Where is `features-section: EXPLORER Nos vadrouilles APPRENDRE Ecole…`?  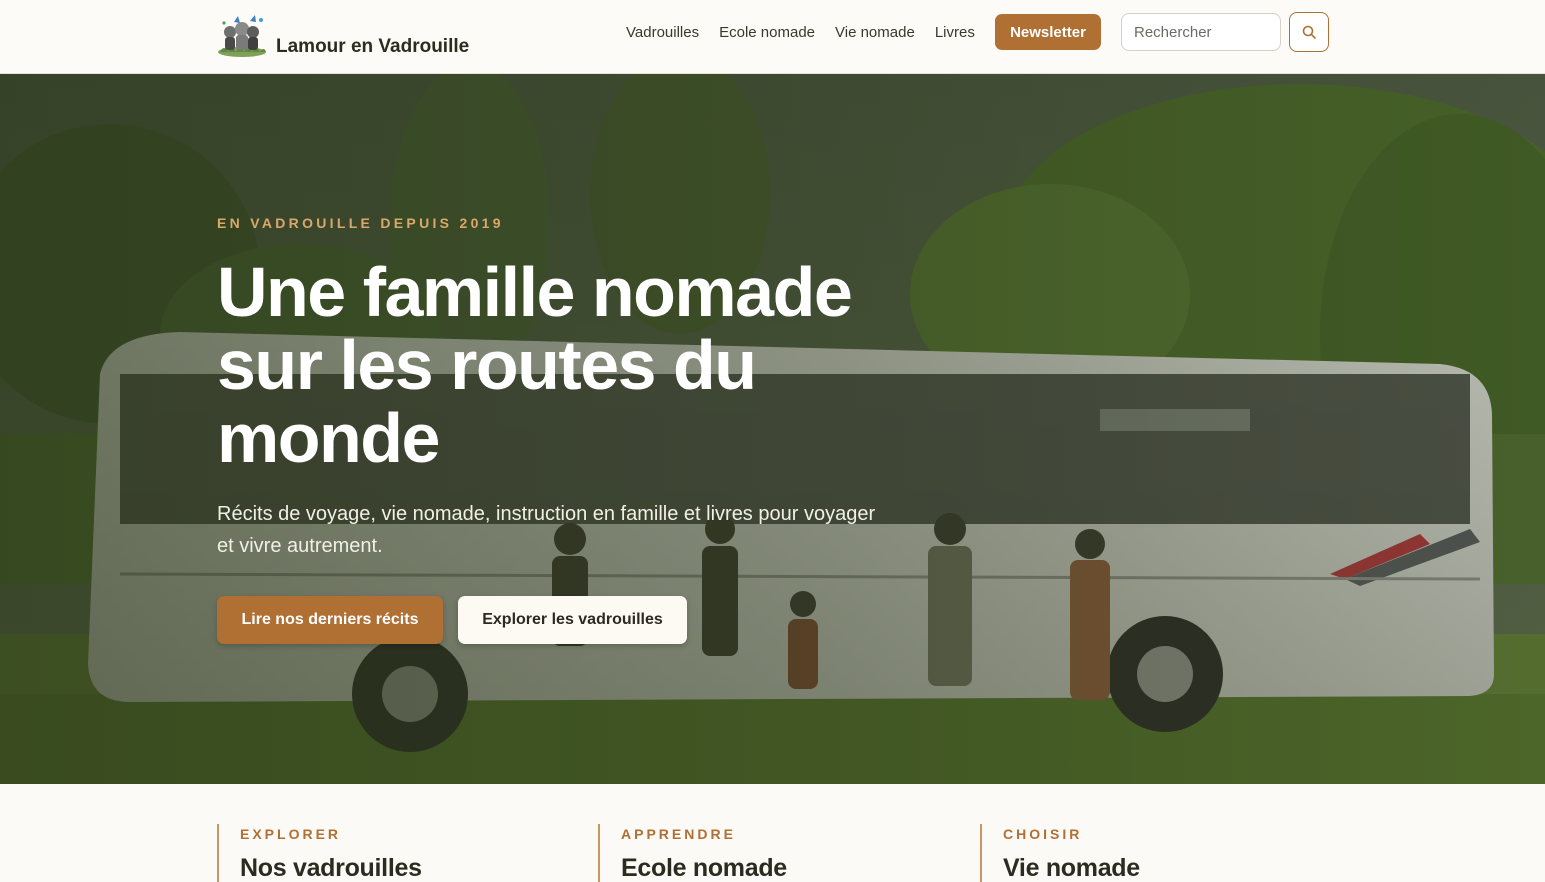
features-section: EXPLORER Nos vadrouilles APPRENDRE Ecole… is located at coordinates (772, 833).